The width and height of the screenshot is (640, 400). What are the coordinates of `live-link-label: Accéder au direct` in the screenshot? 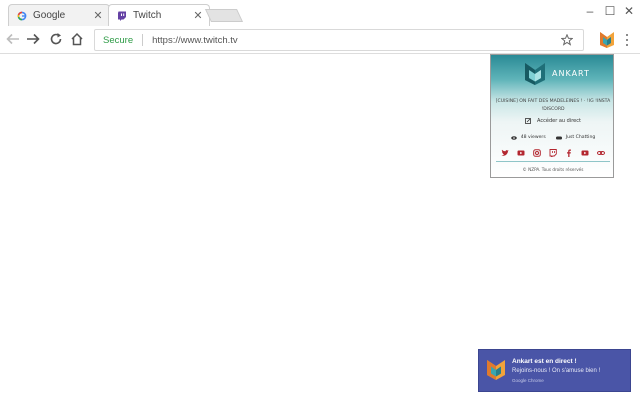 It's located at (559, 121).